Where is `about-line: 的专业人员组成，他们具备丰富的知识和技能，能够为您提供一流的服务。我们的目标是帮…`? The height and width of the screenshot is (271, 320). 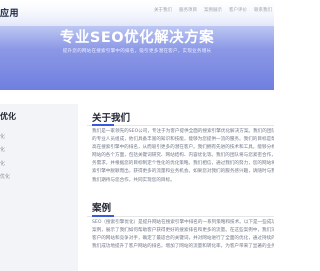
about-line: 的专业人员组成，他们具备丰富的知识和技能，能够为您提供一流的服务。我们的目标是帮… is located at coordinates (183, 140).